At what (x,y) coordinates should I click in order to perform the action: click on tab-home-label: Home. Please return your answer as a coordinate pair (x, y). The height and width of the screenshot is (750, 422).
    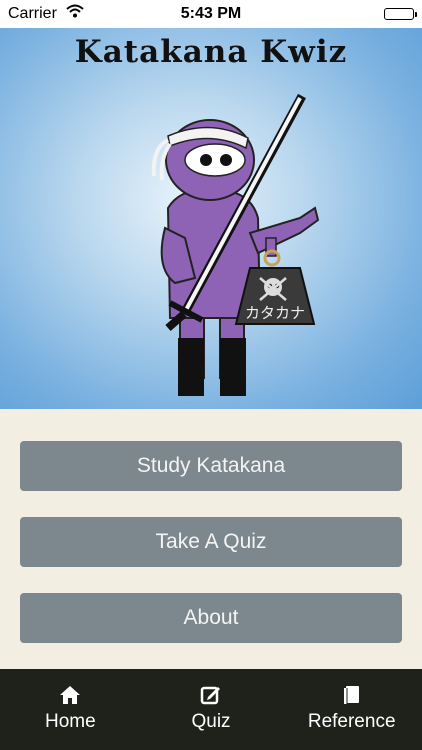
    Looking at the image, I should click on (70, 721).